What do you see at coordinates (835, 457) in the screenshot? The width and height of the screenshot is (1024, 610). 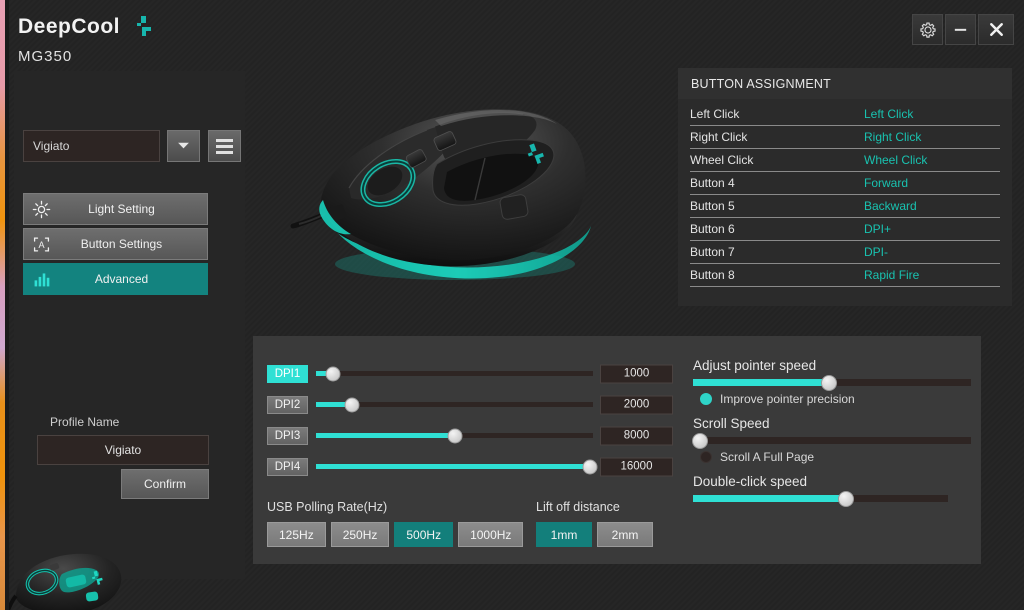 I see `scroll-a-full-page-checkbox: Scroll A Full Page` at bounding box center [835, 457].